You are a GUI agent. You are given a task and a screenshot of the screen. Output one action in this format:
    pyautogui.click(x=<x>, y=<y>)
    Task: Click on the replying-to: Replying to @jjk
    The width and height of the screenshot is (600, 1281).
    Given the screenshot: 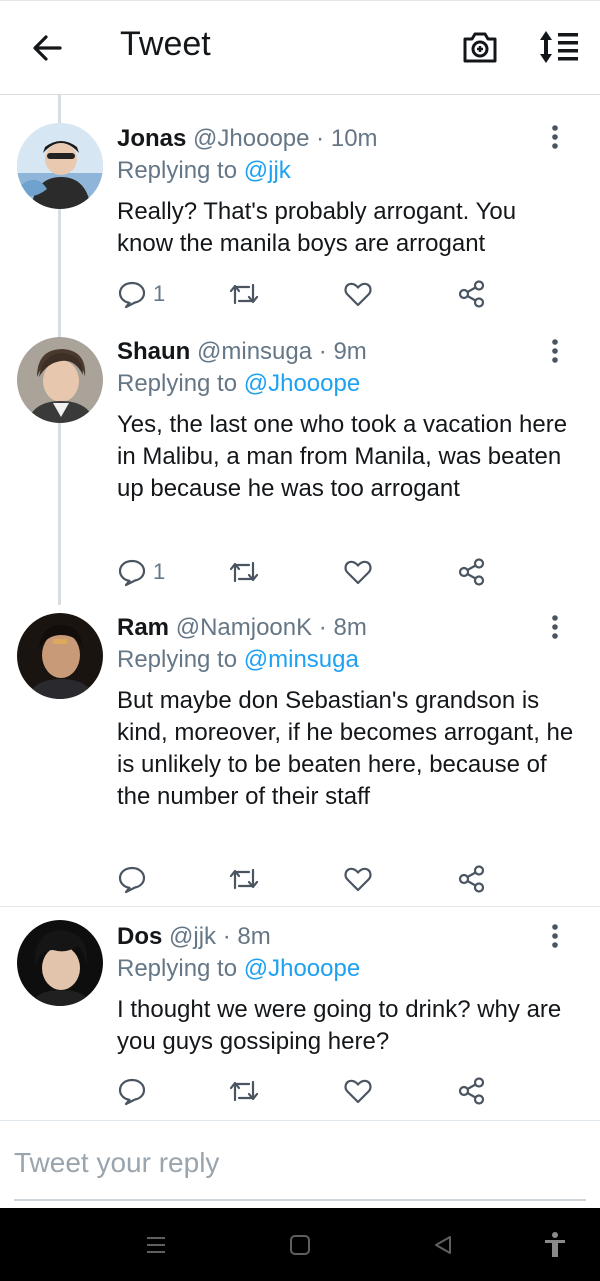 What is the action you would take?
    pyautogui.click(x=204, y=171)
    